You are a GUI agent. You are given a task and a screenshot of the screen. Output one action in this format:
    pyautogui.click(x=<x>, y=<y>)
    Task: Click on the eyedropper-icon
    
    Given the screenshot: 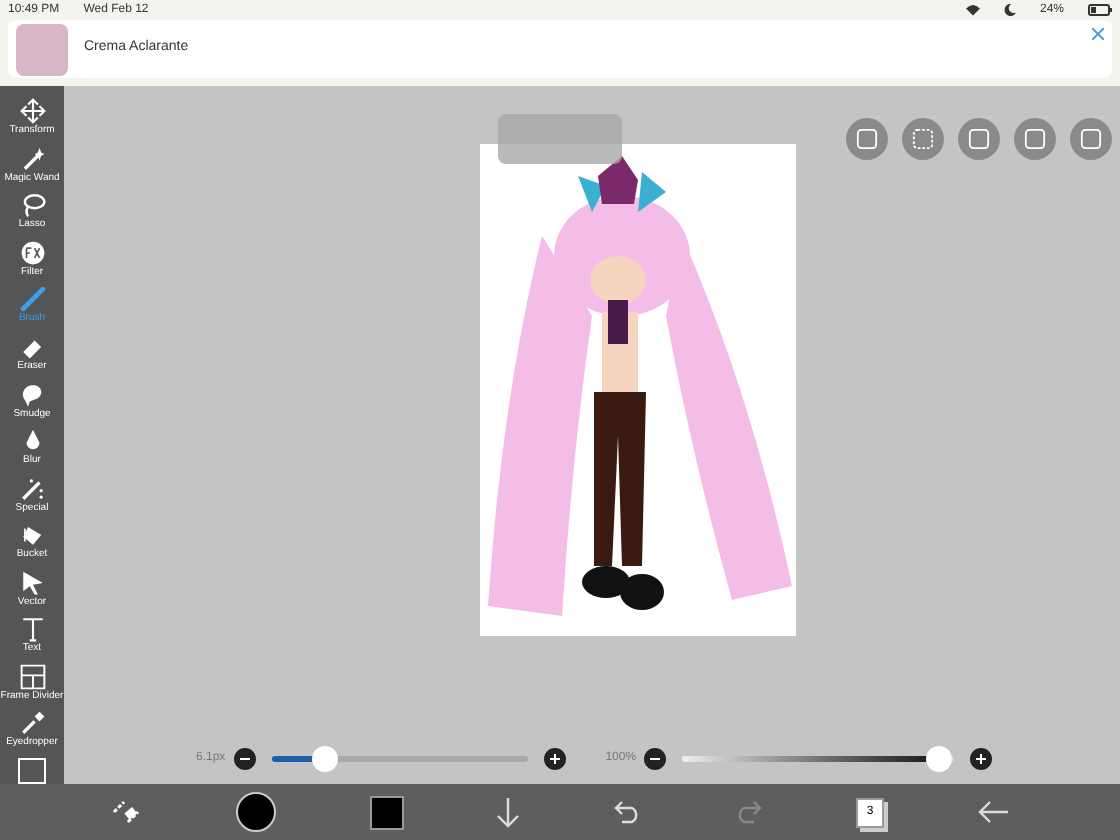 What is the action you would take?
    pyautogui.click(x=32, y=723)
    